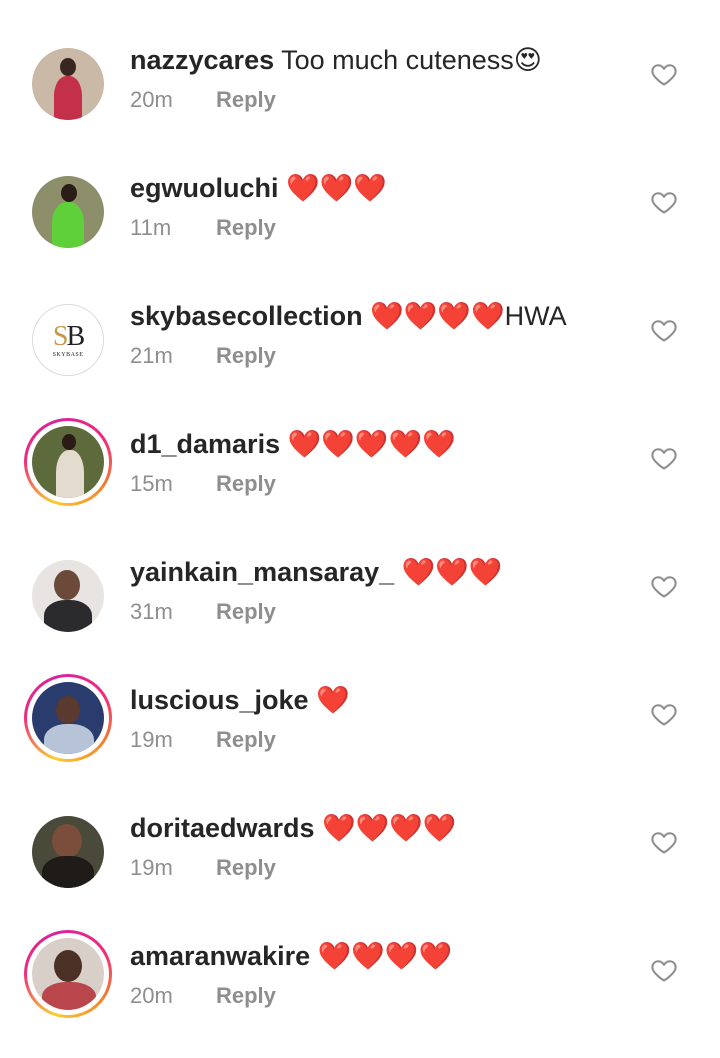  I want to click on comment-time: 31m, so click(151, 611).